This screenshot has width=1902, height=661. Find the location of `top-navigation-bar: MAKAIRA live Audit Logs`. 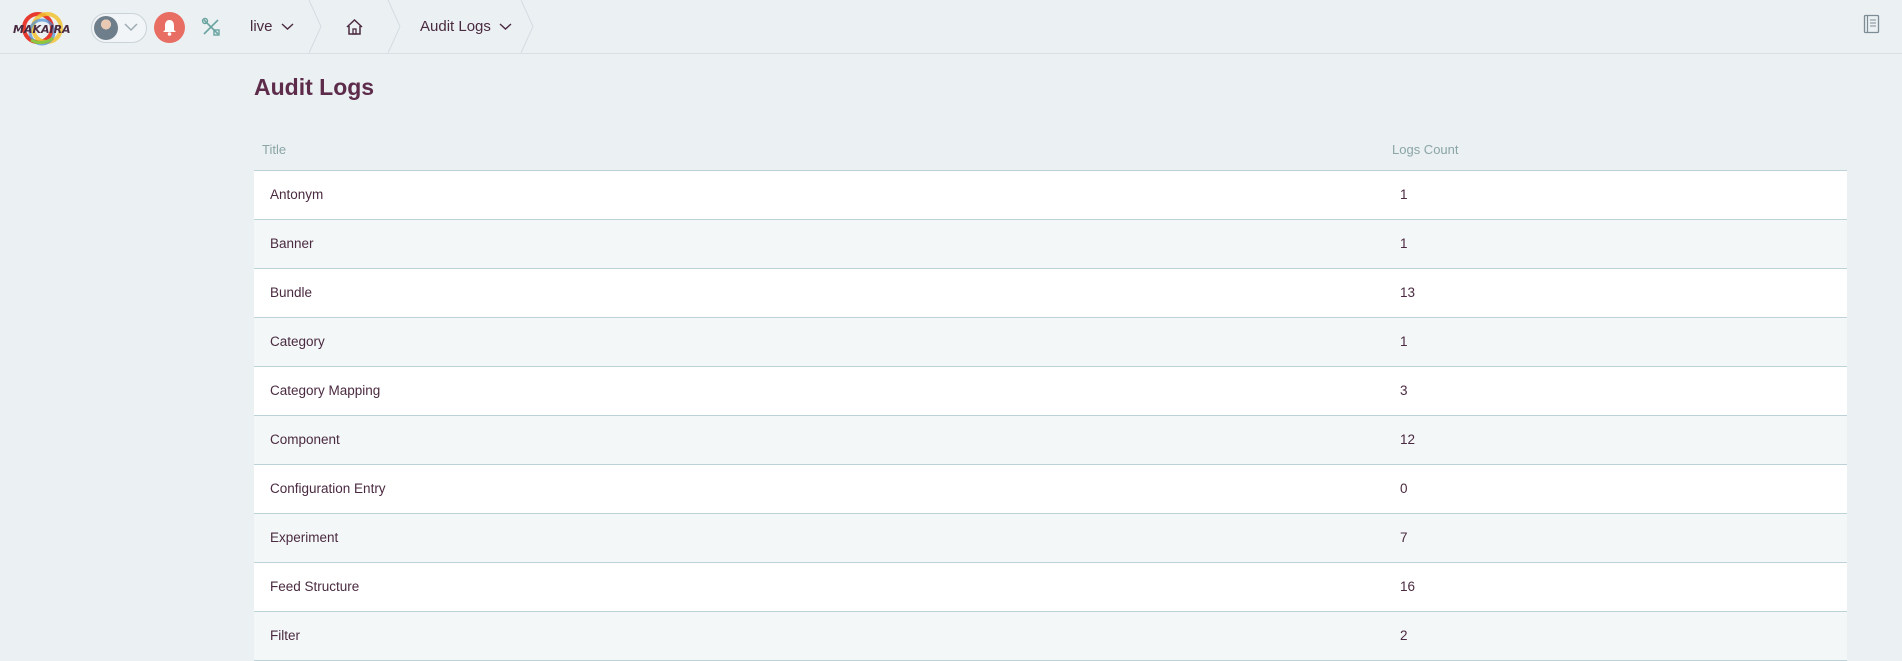

top-navigation-bar: MAKAIRA live Audit Logs is located at coordinates (951, 27).